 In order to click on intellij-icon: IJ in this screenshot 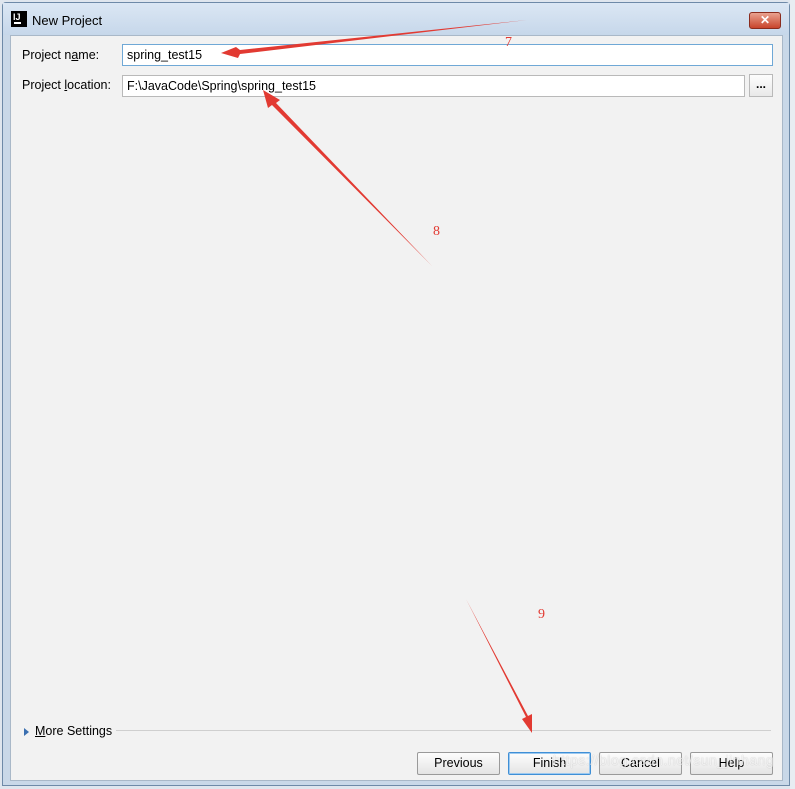, I will do `click(19, 19)`.